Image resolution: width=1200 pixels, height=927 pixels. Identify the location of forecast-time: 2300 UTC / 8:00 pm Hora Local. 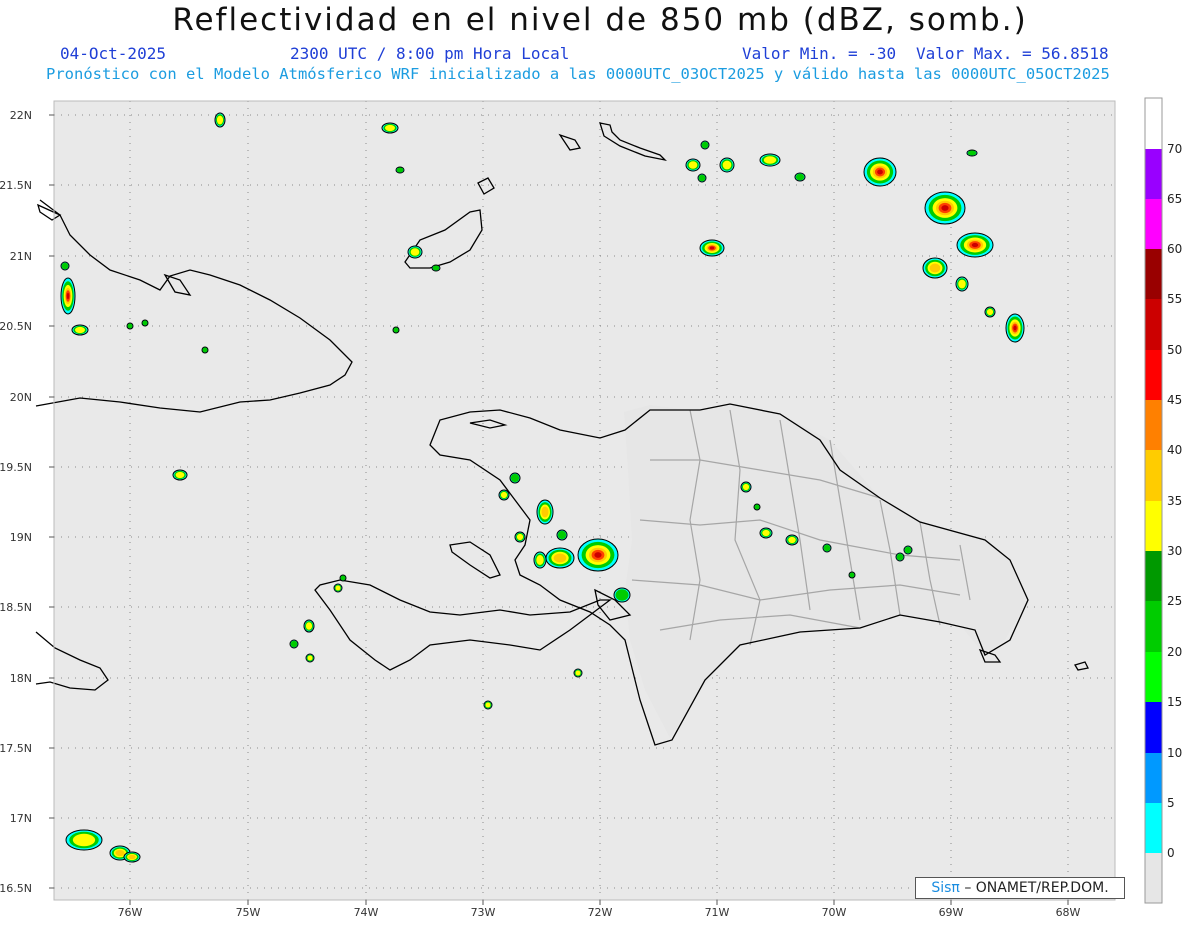
(430, 53).